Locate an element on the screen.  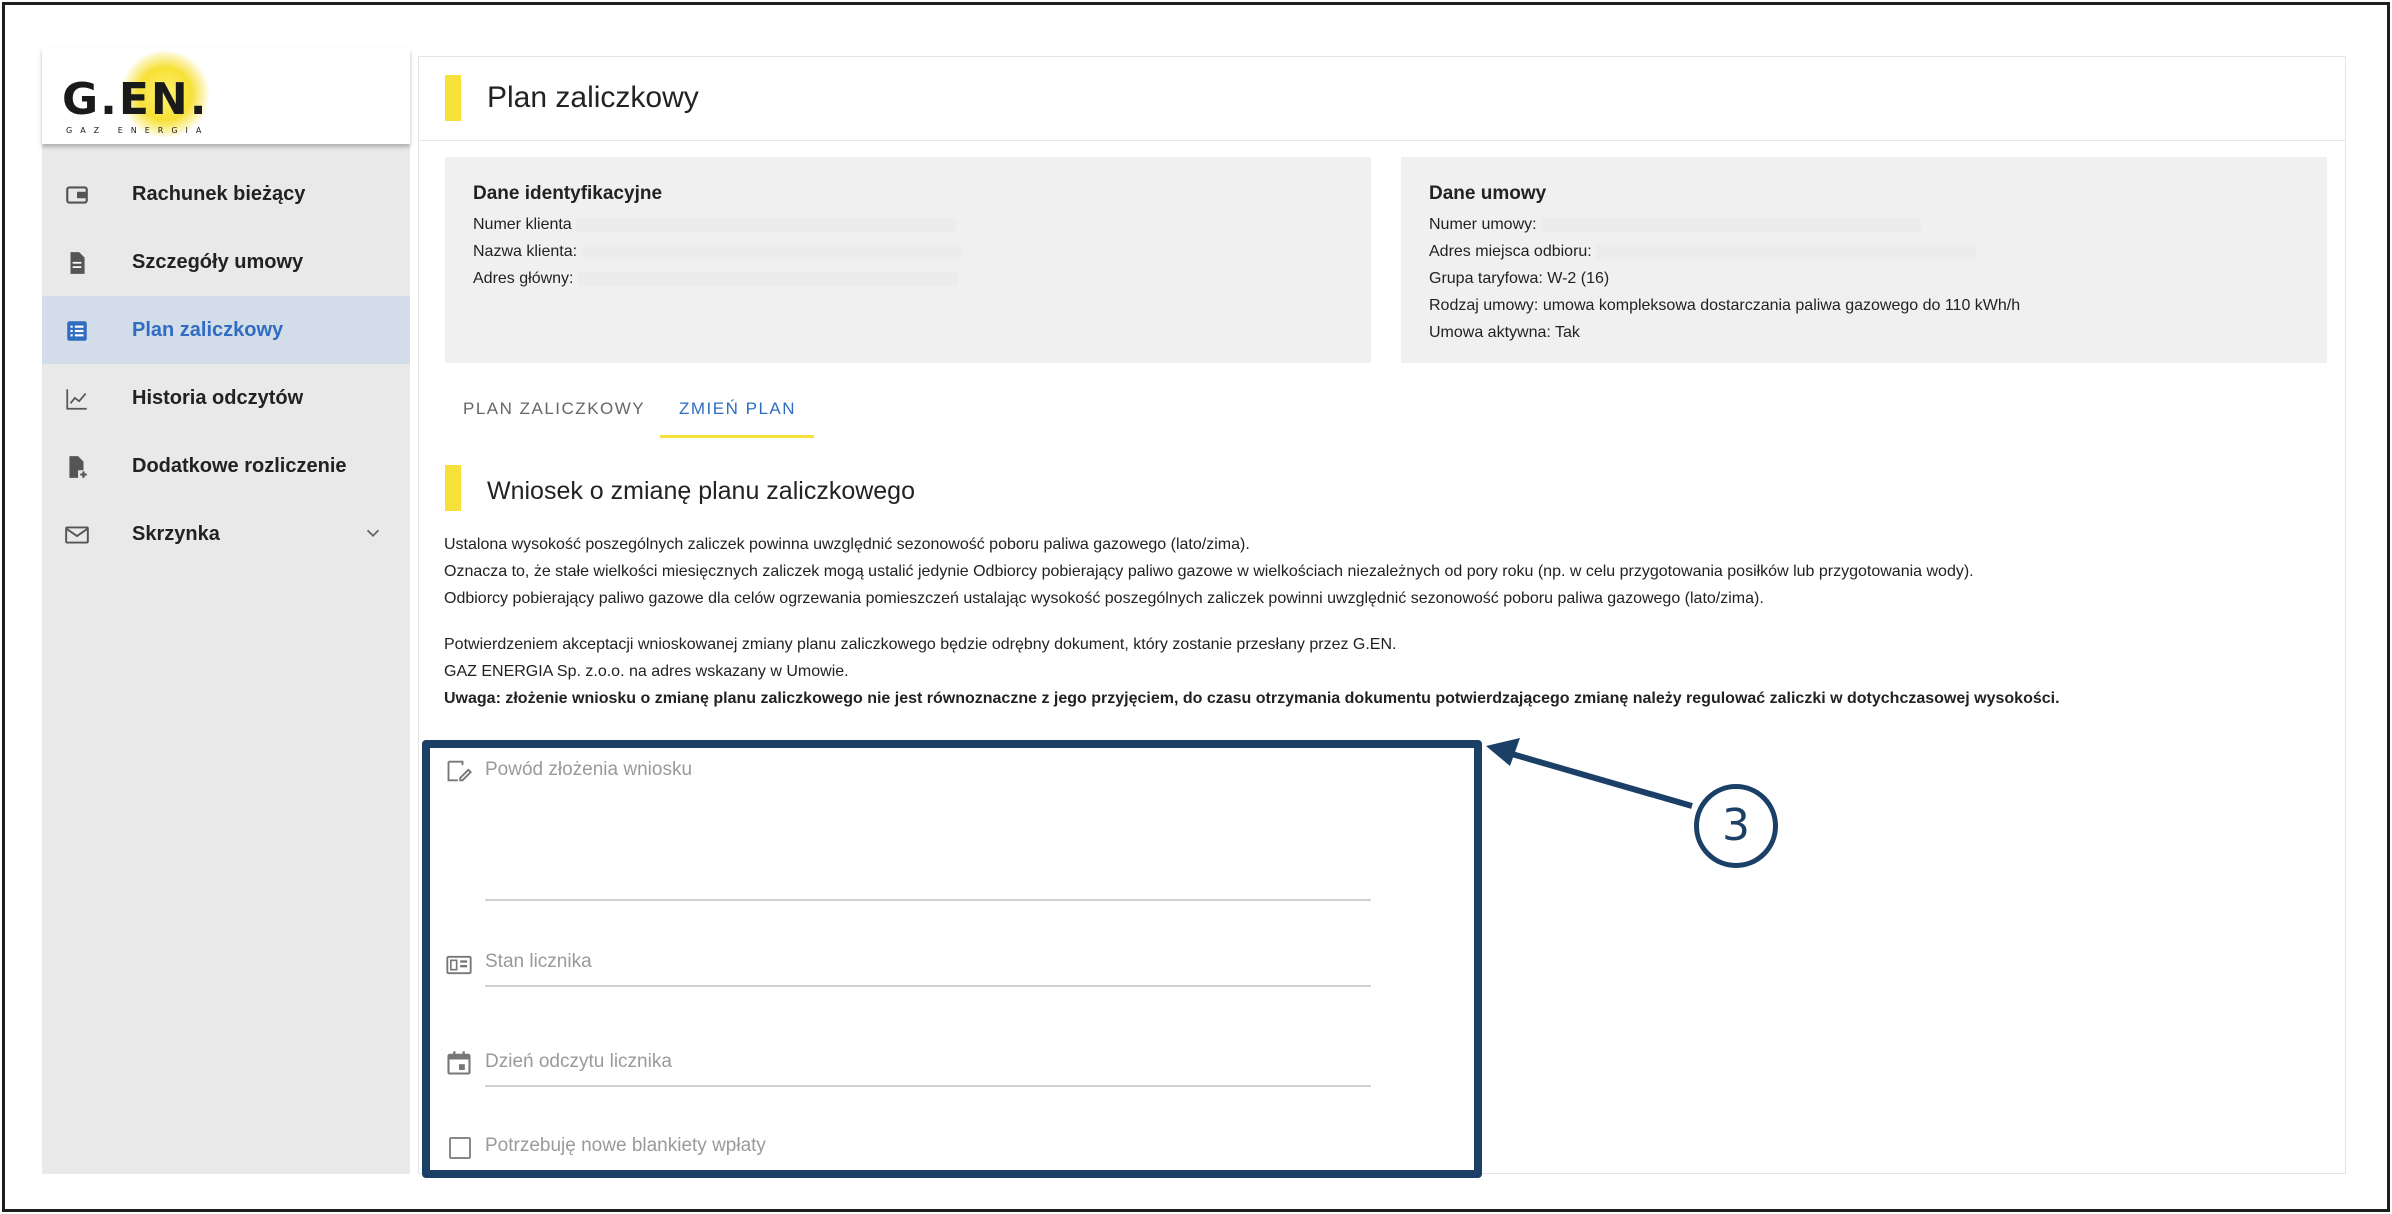
callout-number: 3 is located at coordinates (1736, 826).